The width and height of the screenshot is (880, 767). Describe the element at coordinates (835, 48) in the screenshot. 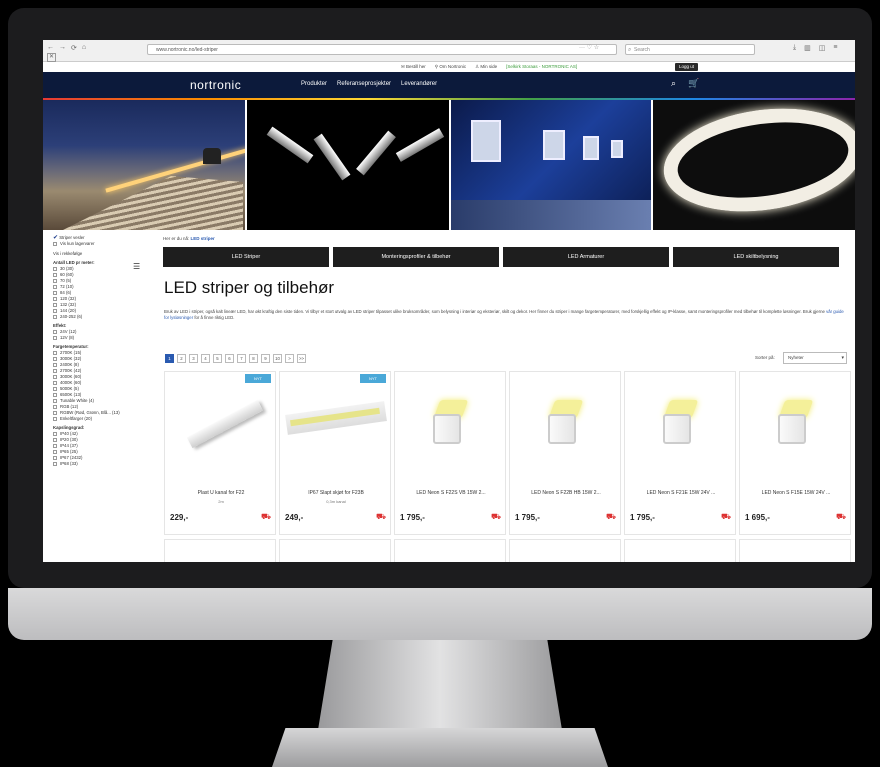

I see `menu-icon: ≡` at that location.